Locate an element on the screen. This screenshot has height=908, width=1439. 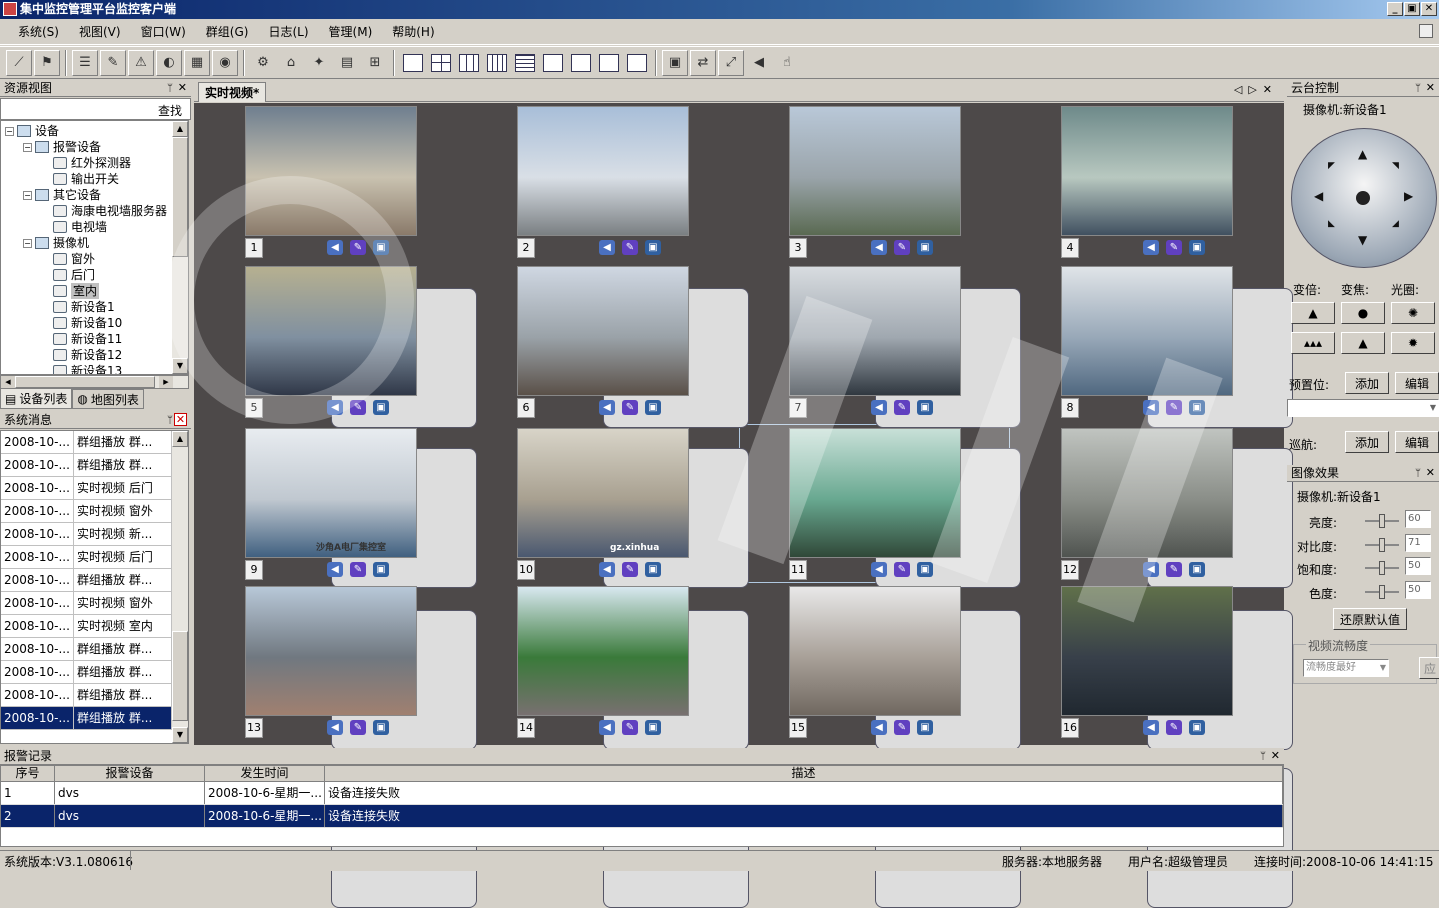
tree-scrollbar: ▲ ▼ is located at coordinates (180, 247).